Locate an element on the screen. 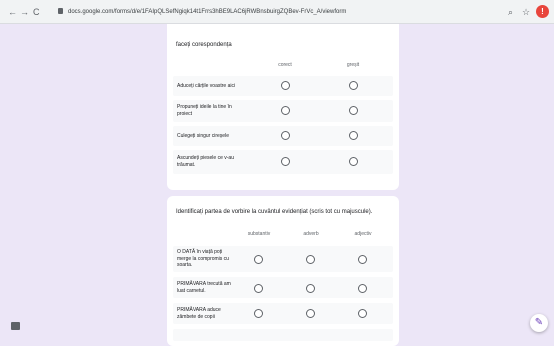 The height and width of the screenshot is (346, 554). column-header-adjectiv: adjectiv is located at coordinates (363, 234).